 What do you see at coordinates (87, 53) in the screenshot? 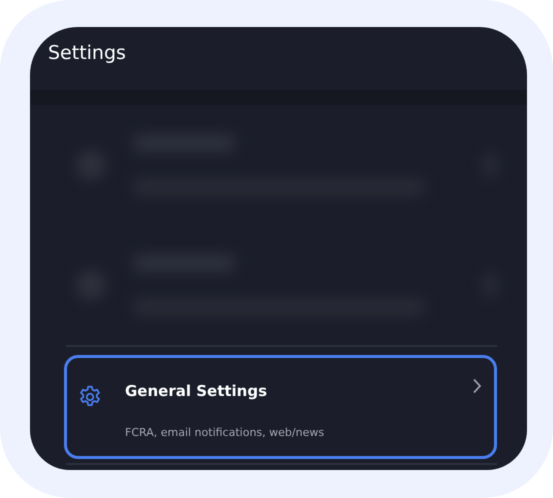
I see `screen-title: Settings` at bounding box center [87, 53].